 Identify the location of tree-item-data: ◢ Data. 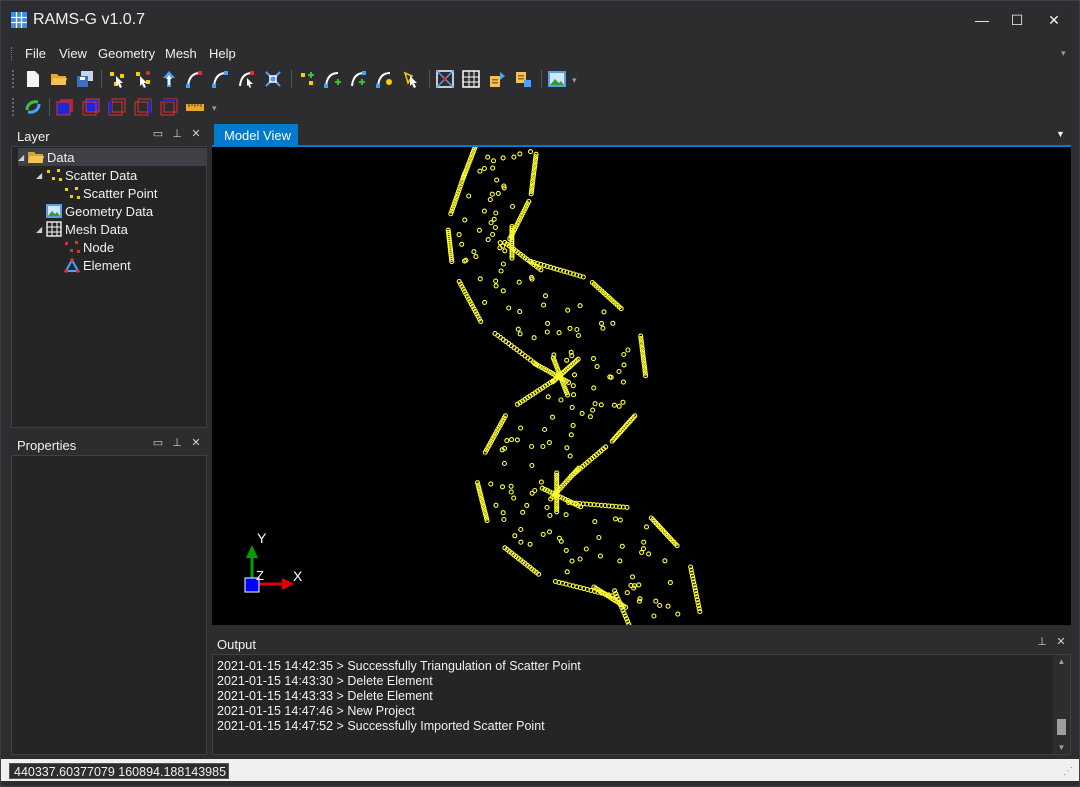
(112, 157).